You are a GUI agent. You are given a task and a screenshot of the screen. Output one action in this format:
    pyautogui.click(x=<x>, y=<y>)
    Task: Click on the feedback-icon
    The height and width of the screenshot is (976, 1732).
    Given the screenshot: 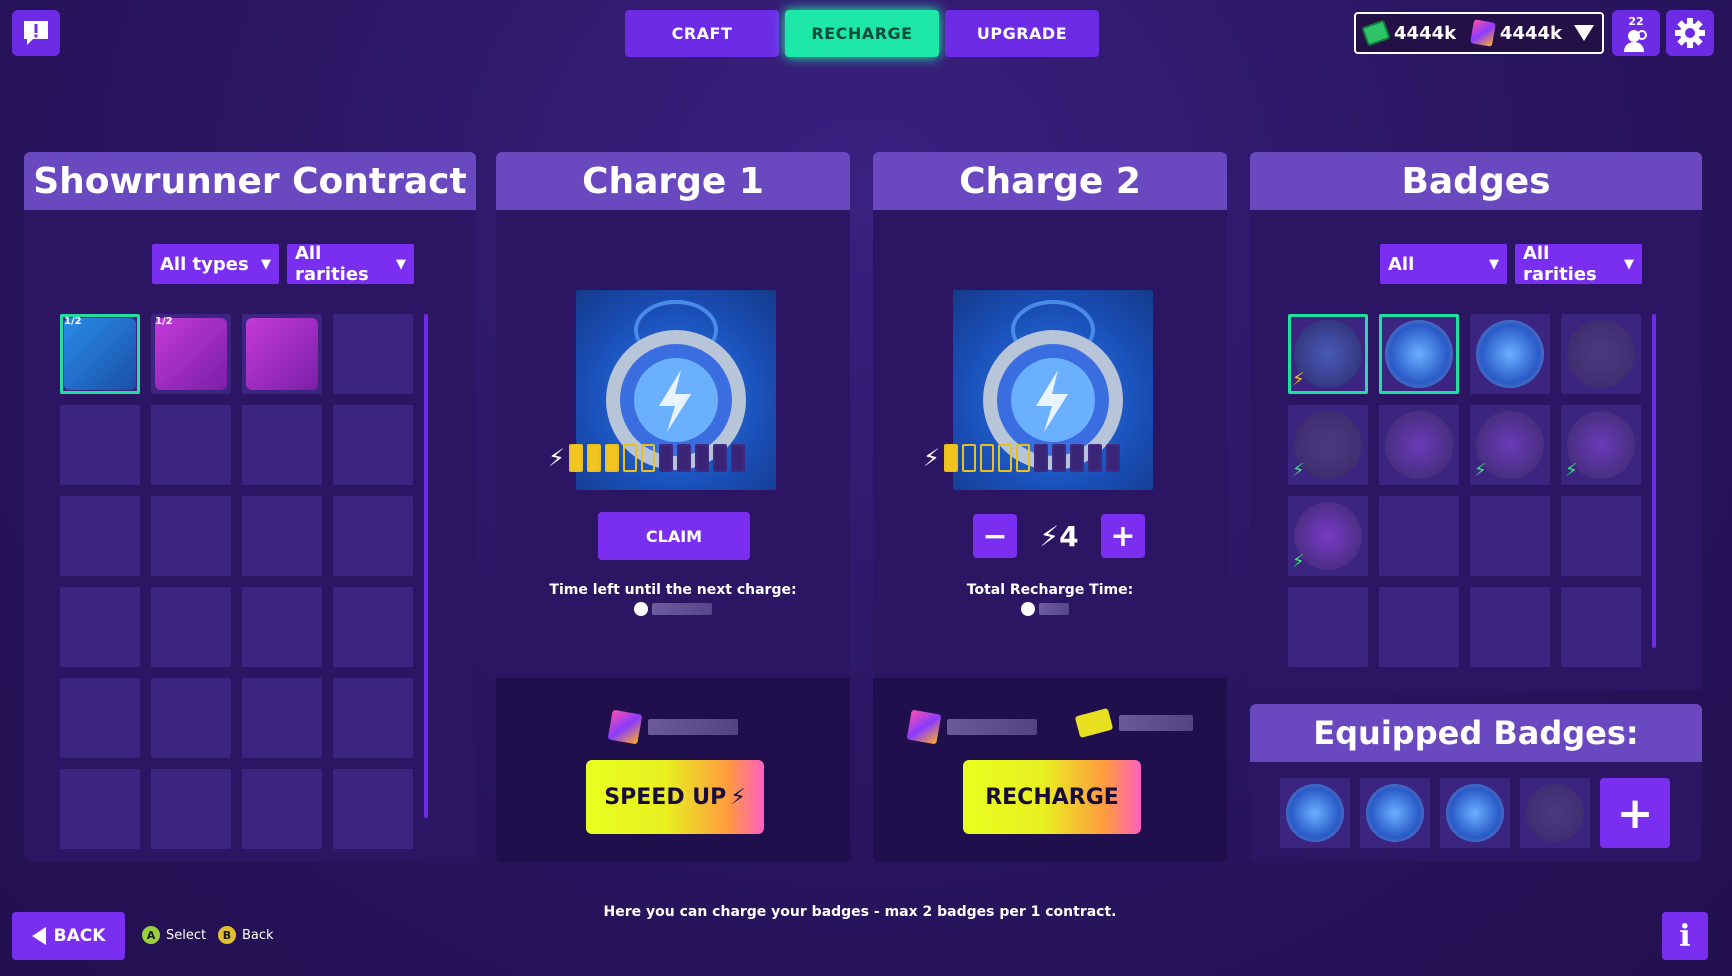 What is the action you would take?
    pyautogui.click(x=36, y=33)
    